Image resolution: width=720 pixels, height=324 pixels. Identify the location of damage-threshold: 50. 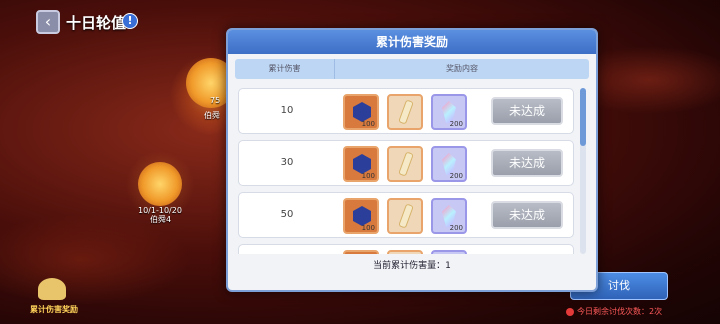
(287, 214).